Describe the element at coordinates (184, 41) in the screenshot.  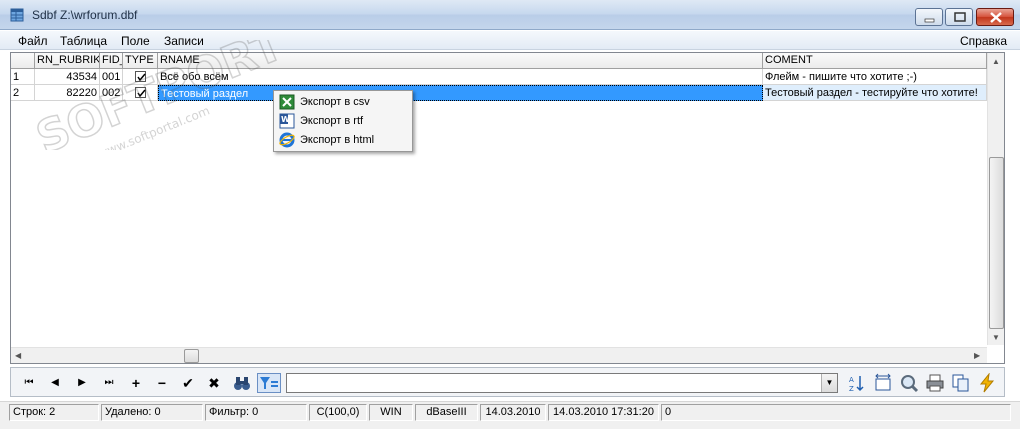
I see `menu-records: Записи` at that location.